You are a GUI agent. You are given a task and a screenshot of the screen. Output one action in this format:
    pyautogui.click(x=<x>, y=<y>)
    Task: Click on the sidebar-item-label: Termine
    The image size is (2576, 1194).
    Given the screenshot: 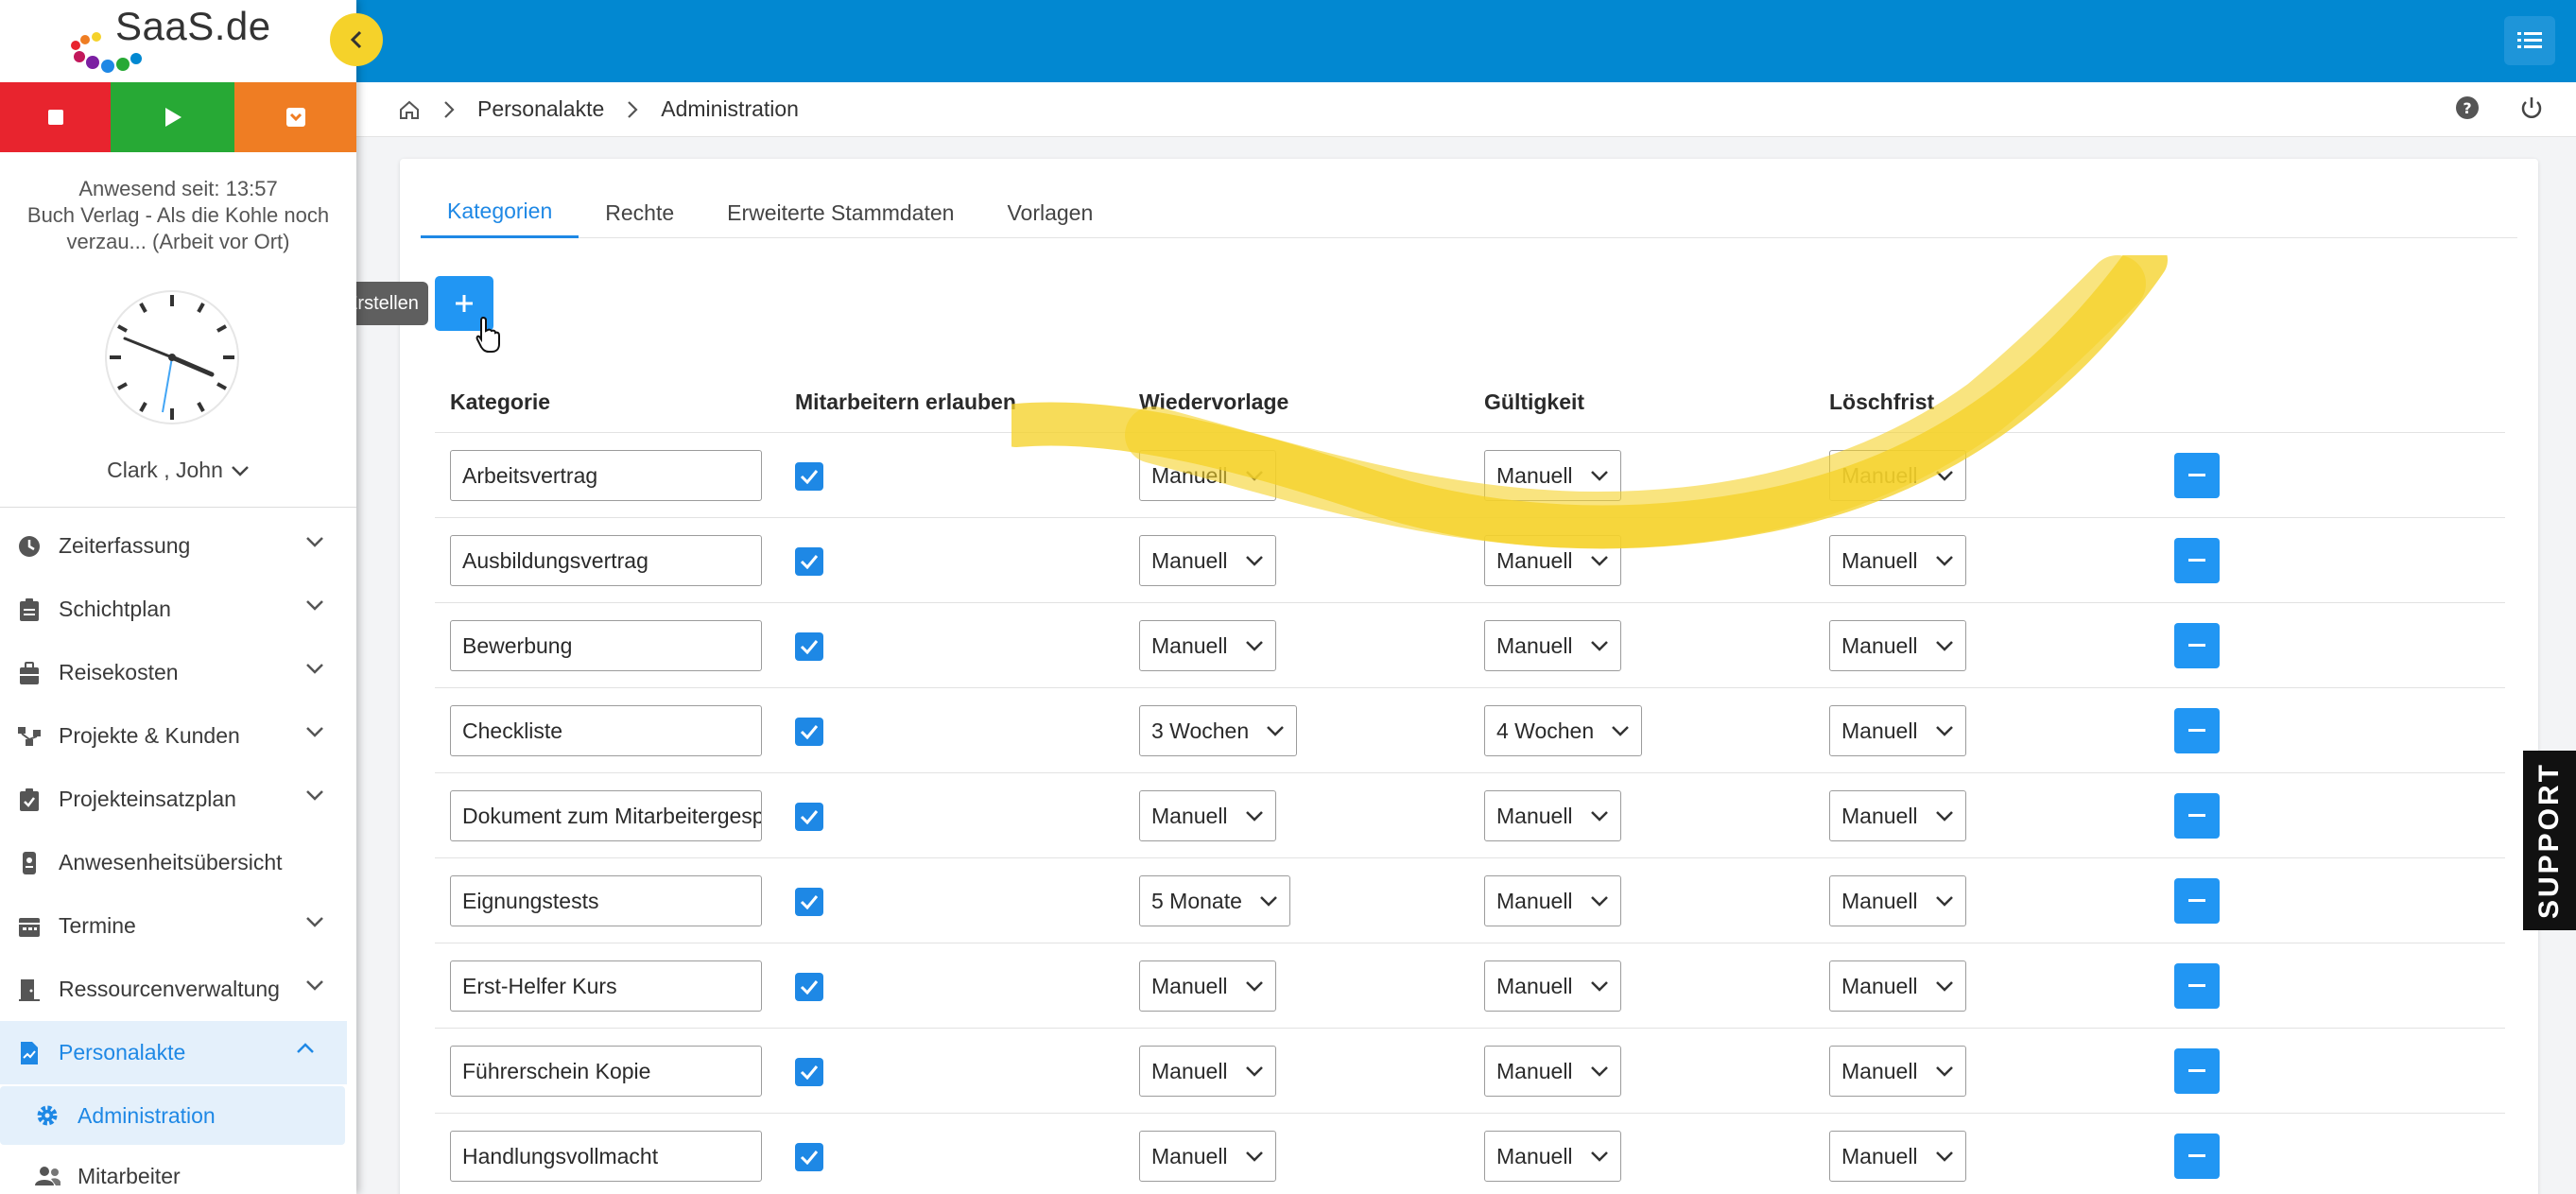 What is the action you would take?
    pyautogui.click(x=97, y=926)
    